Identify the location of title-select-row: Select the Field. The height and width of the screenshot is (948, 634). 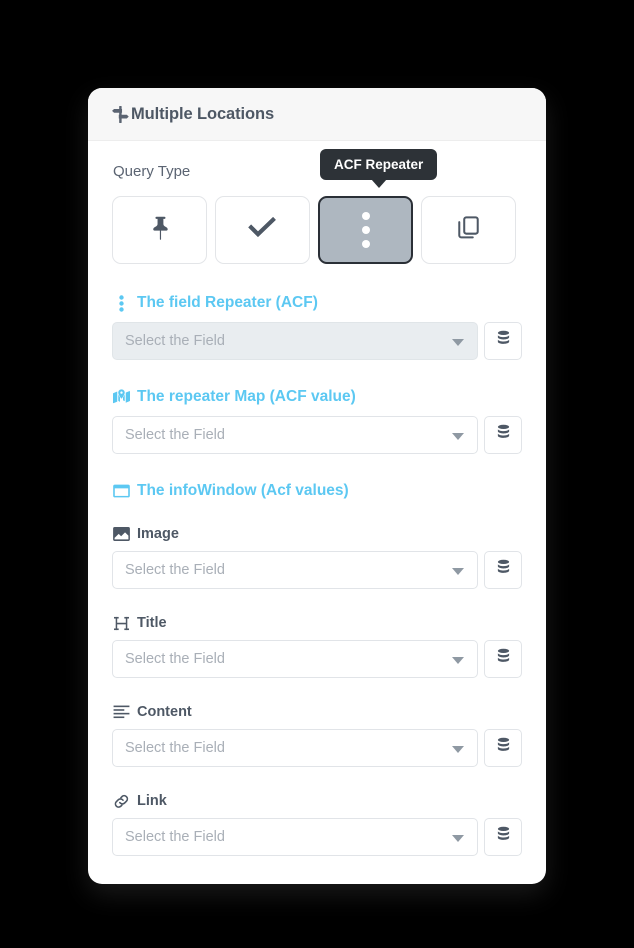
(317, 659).